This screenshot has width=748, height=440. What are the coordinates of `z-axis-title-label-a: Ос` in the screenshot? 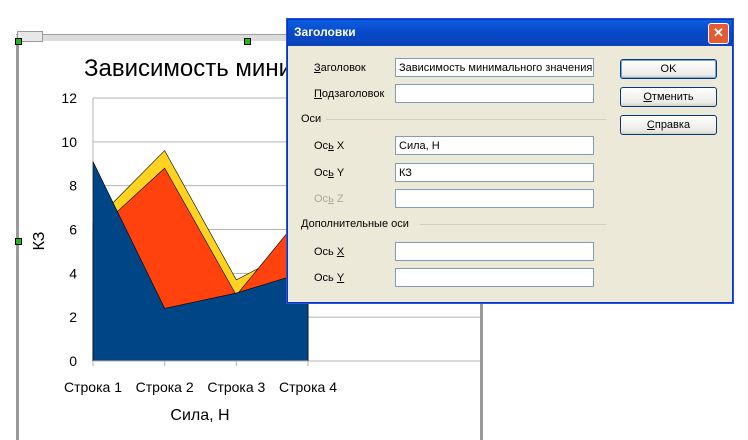 It's located at (321, 199).